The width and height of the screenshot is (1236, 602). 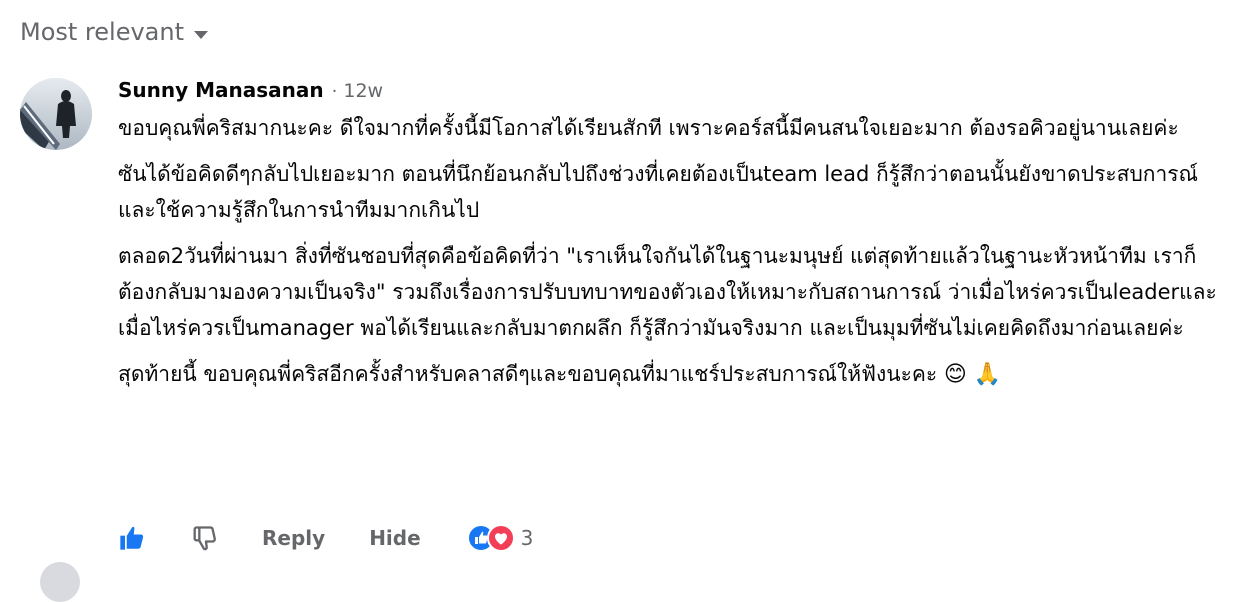 I want to click on avatar-photo, so click(x=56, y=114).